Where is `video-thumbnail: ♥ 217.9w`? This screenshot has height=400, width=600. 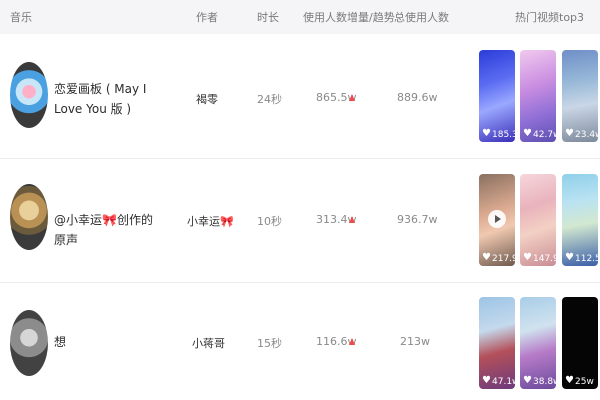 video-thumbnail: ♥ 217.9w is located at coordinates (497, 220).